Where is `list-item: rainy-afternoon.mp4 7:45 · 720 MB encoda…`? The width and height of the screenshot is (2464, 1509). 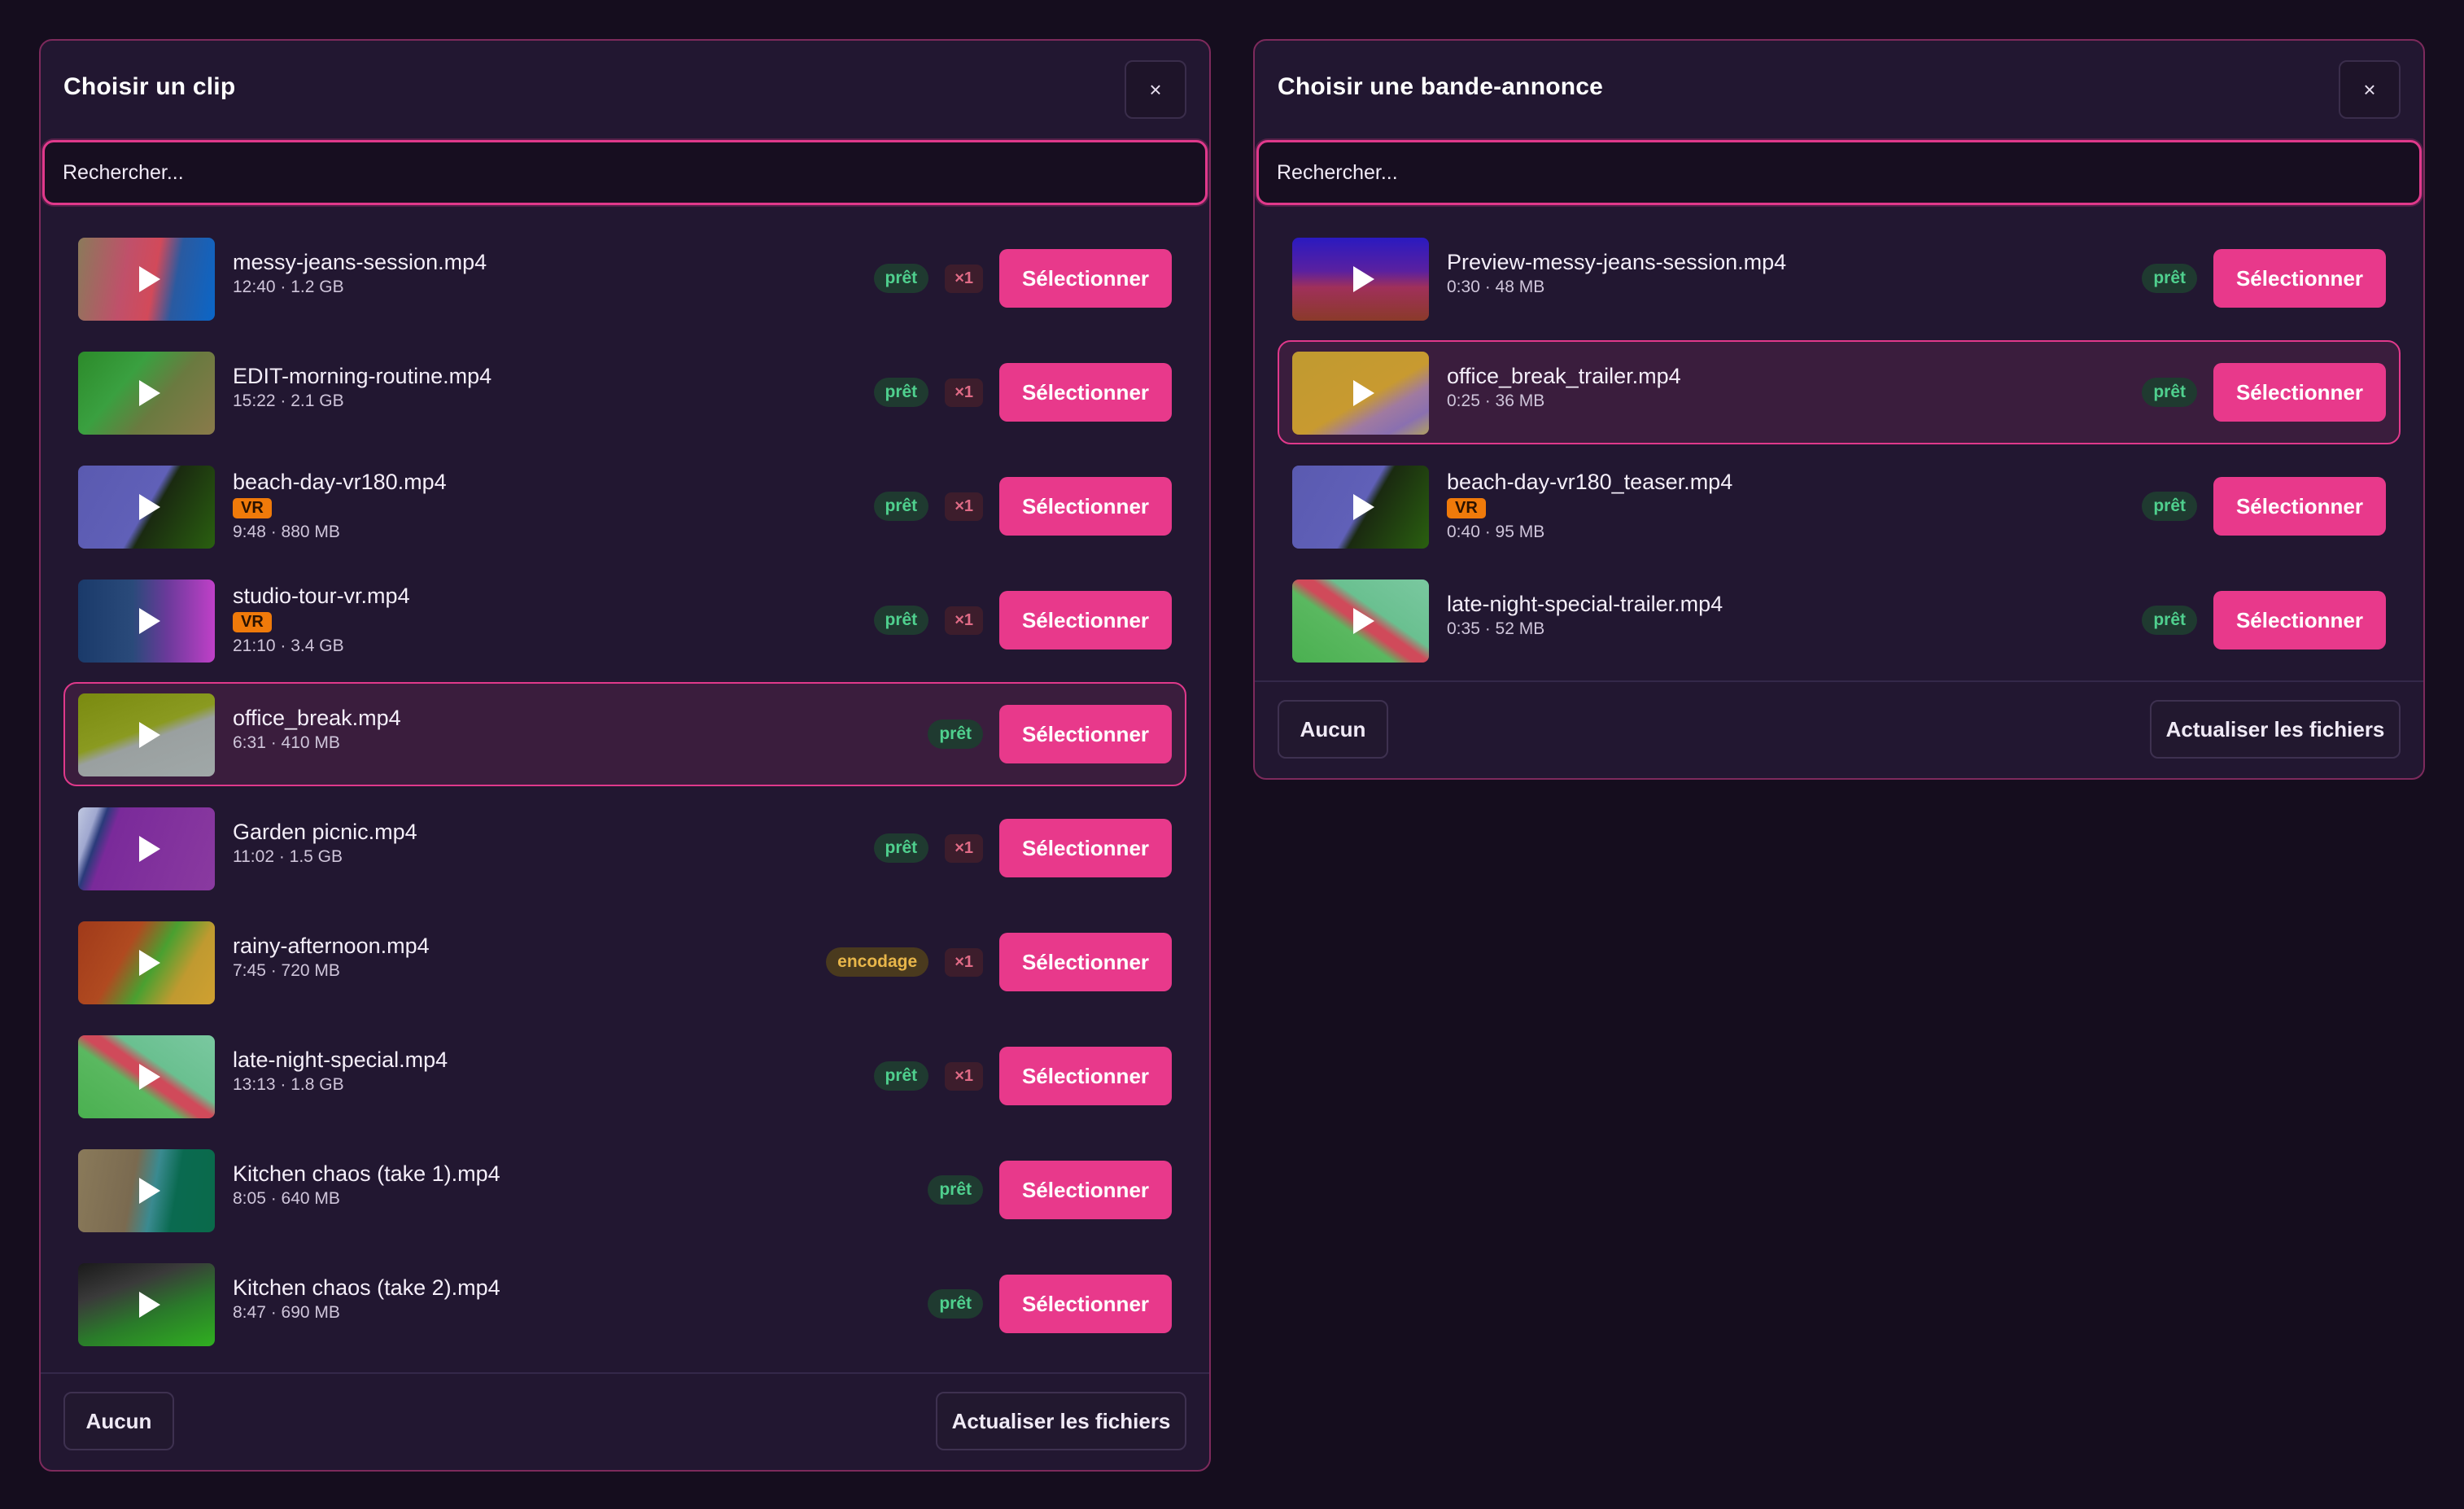 list-item: rainy-afternoon.mp4 7:45 · 720 MB encoda… is located at coordinates (625, 962).